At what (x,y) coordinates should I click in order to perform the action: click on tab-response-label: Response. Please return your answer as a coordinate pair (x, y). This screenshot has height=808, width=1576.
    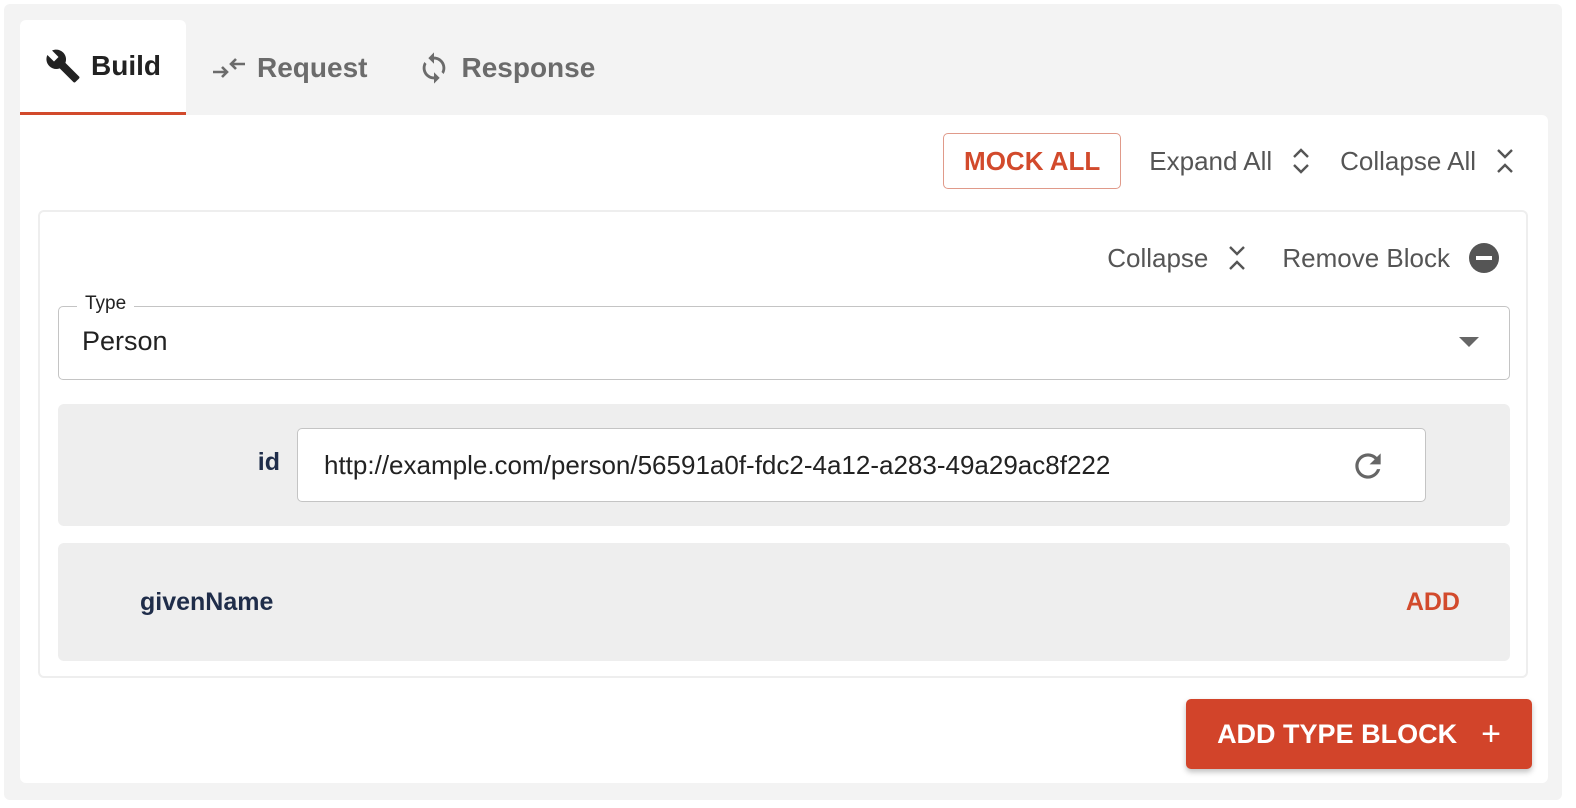
    Looking at the image, I should click on (528, 67).